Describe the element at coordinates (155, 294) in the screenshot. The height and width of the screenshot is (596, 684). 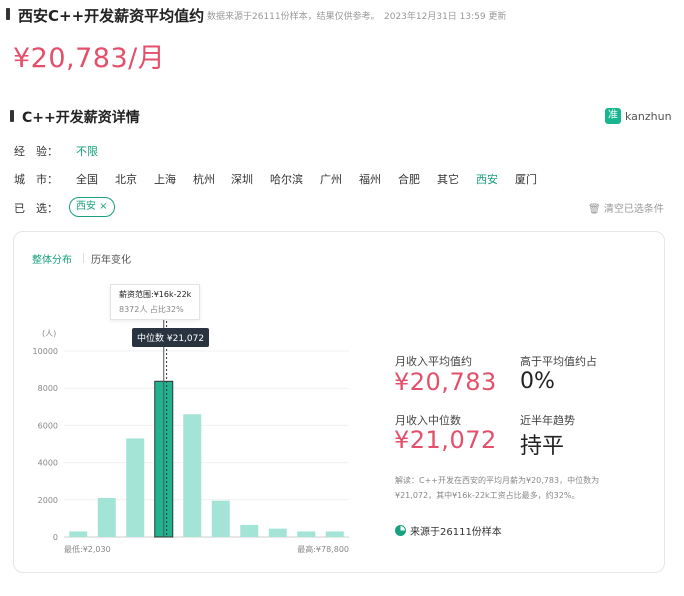
I see `tooltip-range: 薪资范围:¥16k-22k` at that location.